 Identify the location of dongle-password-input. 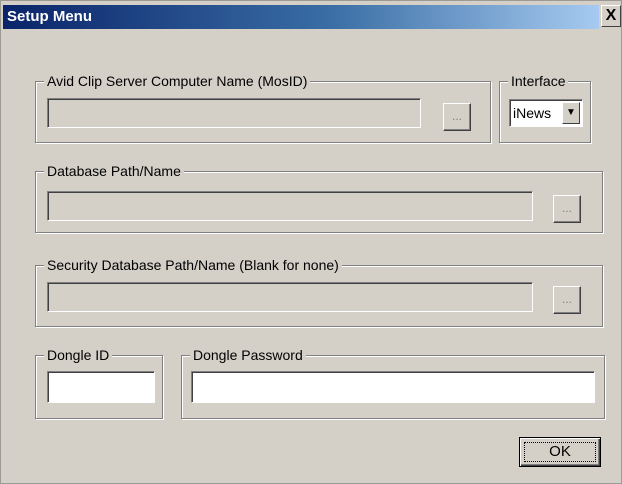
(393, 387).